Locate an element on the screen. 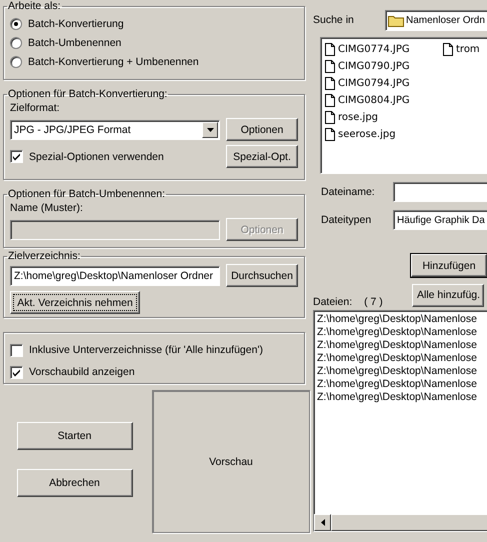 Image resolution: width=487 pixels, height=542 pixels. file-item: CIMG0794.JPG is located at coordinates (384, 83).